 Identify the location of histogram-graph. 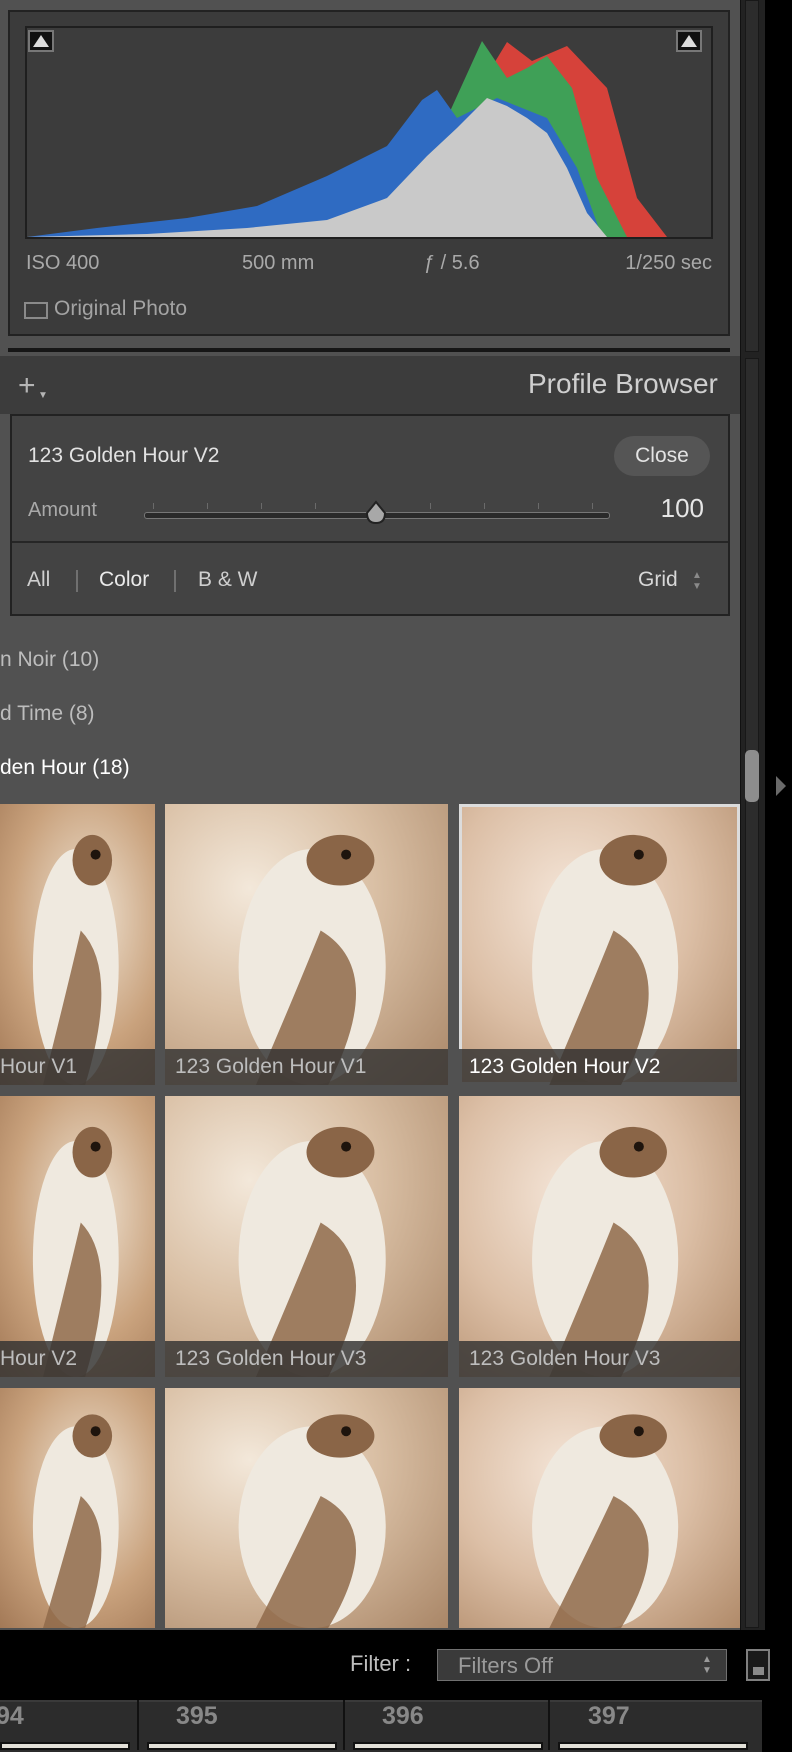
(369, 132).